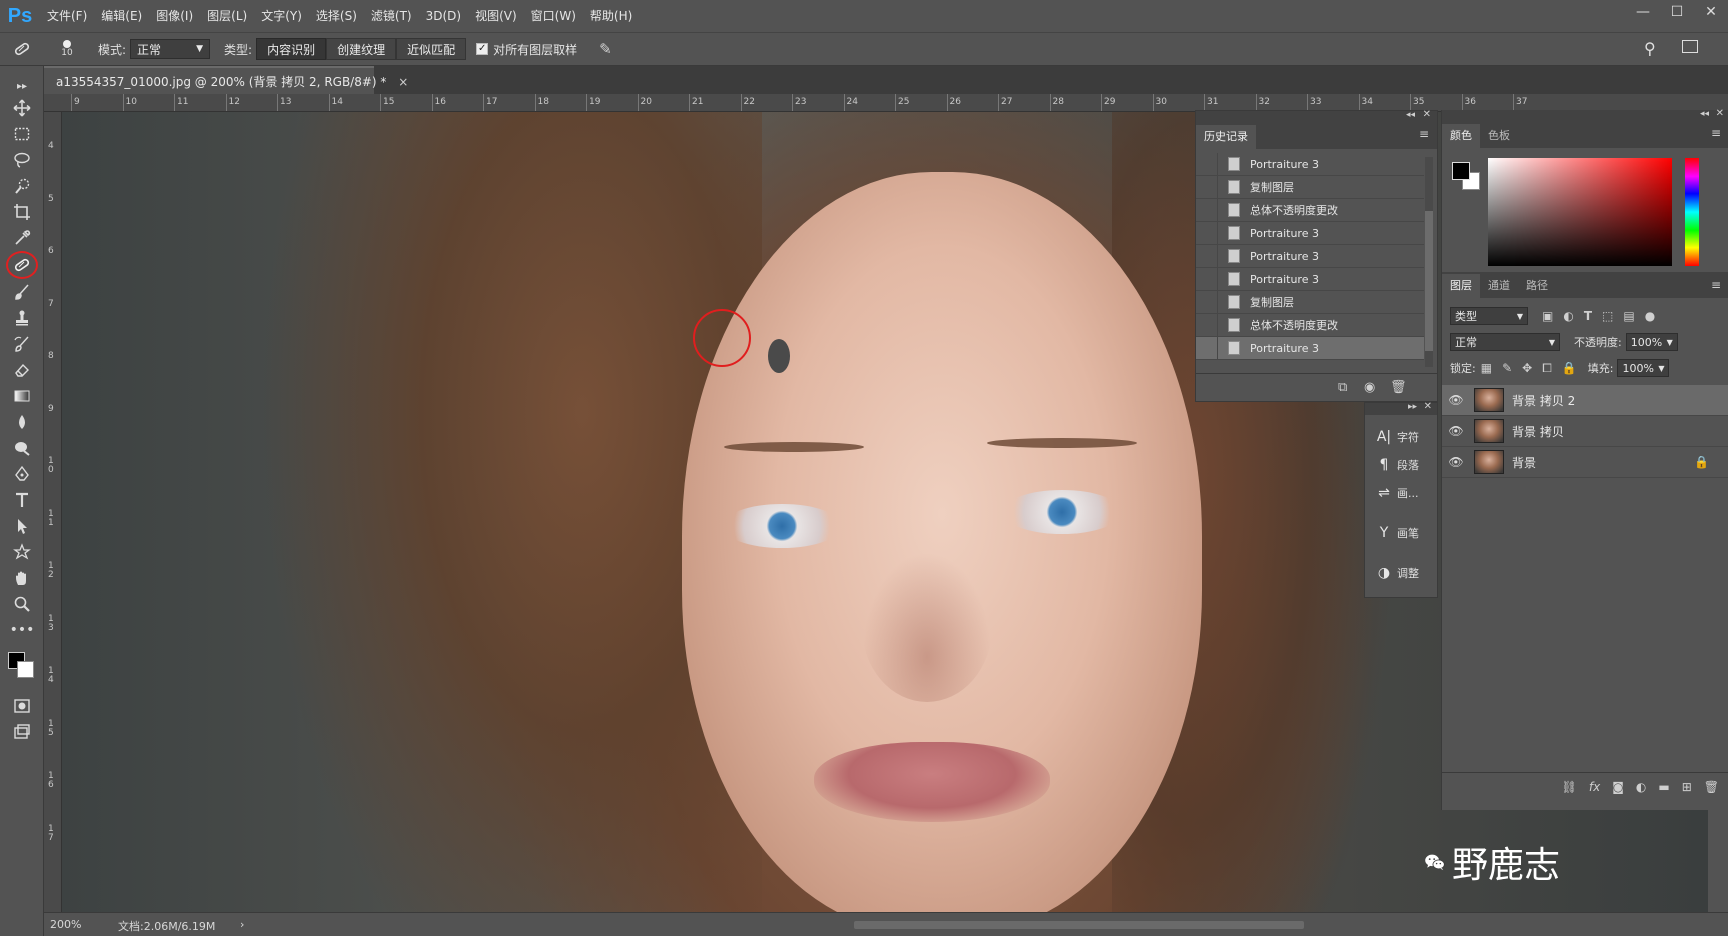 The width and height of the screenshot is (1728, 936). Describe the element at coordinates (1461, 171) in the screenshot. I see `foreground-color-swatch` at that location.